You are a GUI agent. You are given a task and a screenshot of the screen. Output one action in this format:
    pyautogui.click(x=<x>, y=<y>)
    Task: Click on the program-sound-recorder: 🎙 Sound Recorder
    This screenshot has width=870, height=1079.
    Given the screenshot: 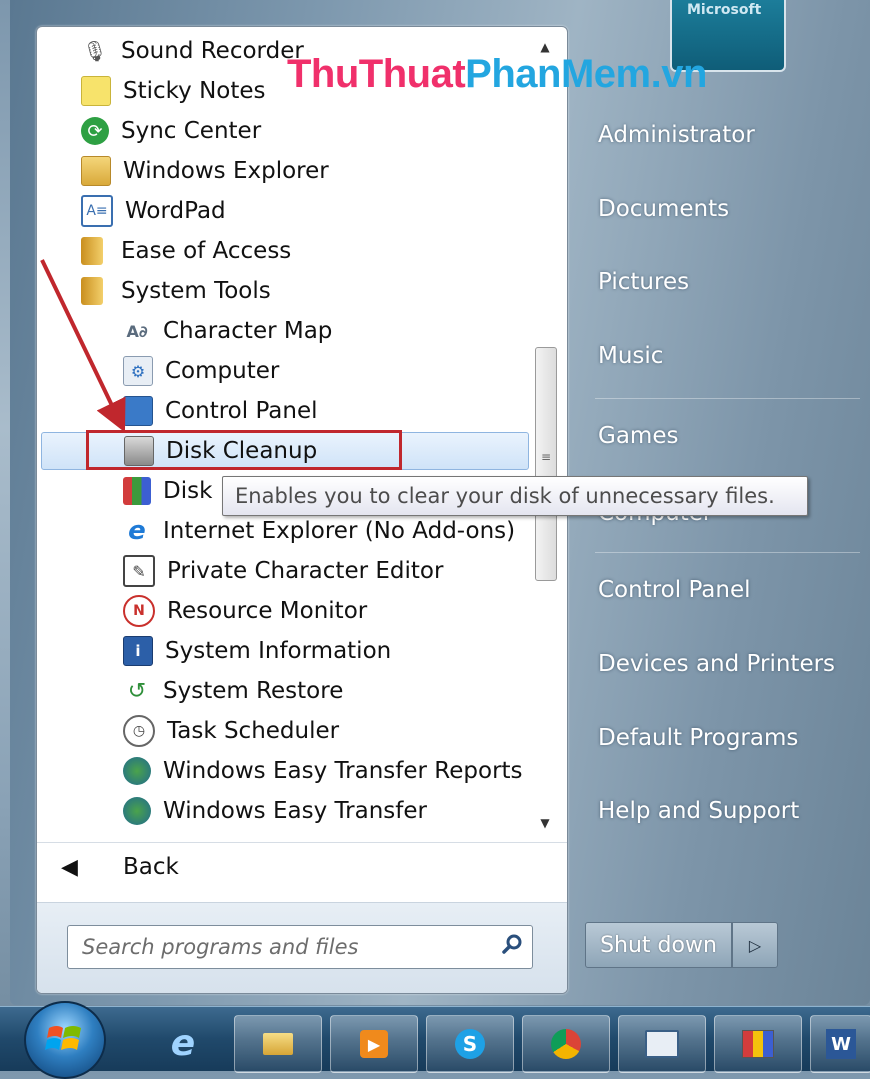 What is the action you would take?
    pyautogui.click(x=192, y=51)
    